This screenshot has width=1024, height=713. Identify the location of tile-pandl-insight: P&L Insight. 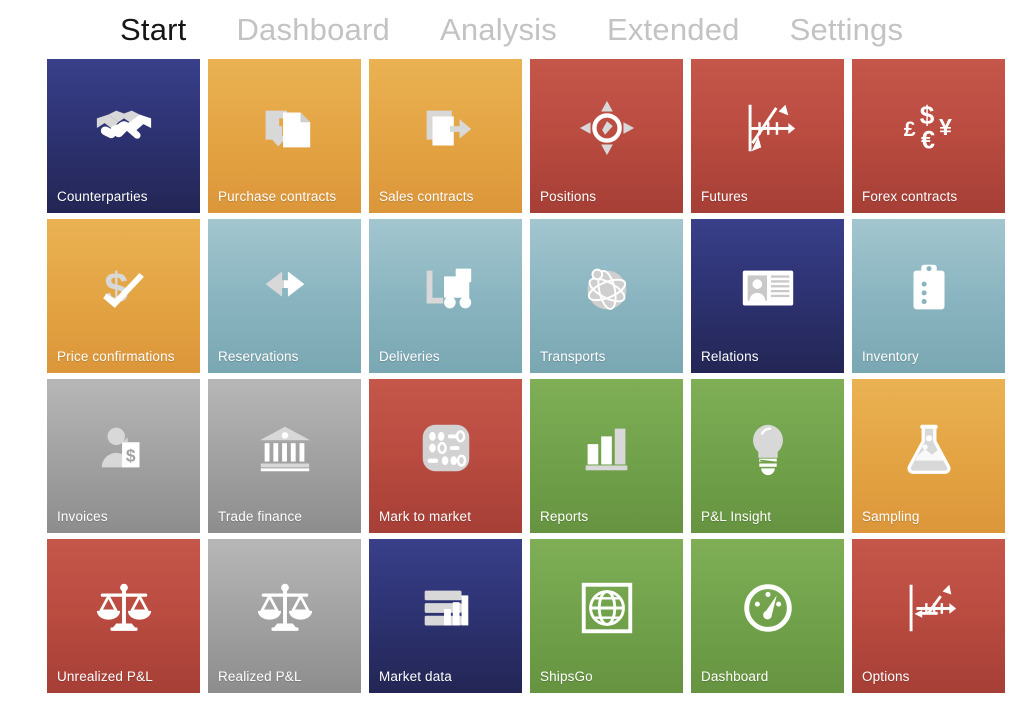
(767, 456).